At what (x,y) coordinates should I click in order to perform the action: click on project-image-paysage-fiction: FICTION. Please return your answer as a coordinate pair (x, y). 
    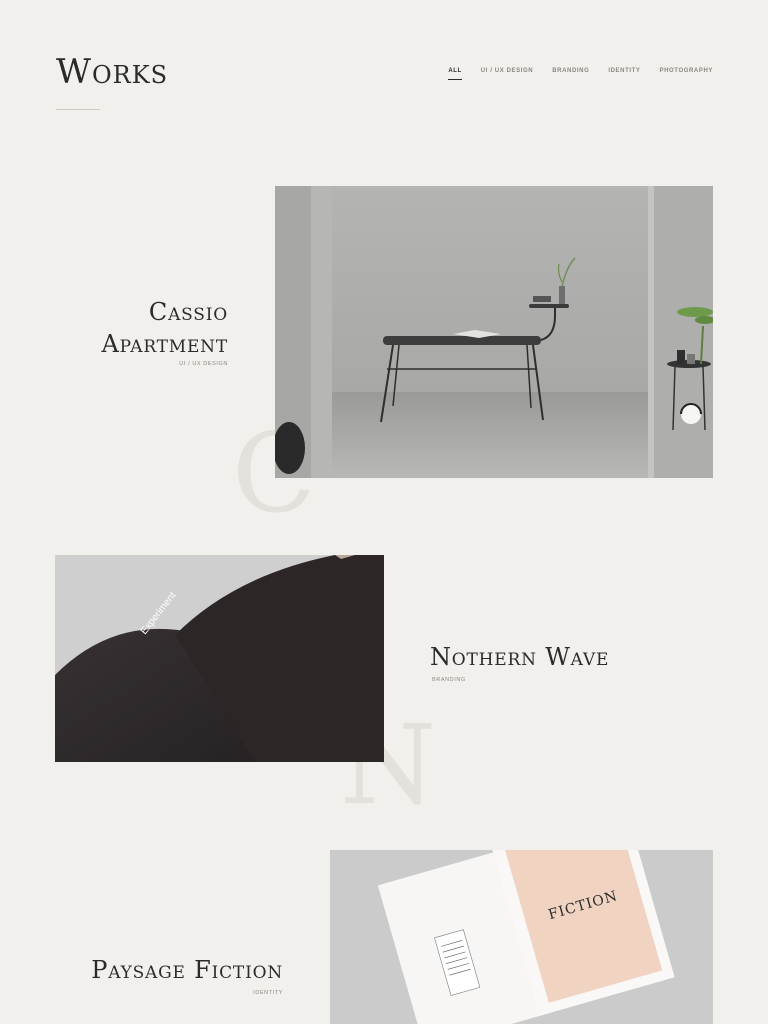
    Looking at the image, I should click on (521, 937).